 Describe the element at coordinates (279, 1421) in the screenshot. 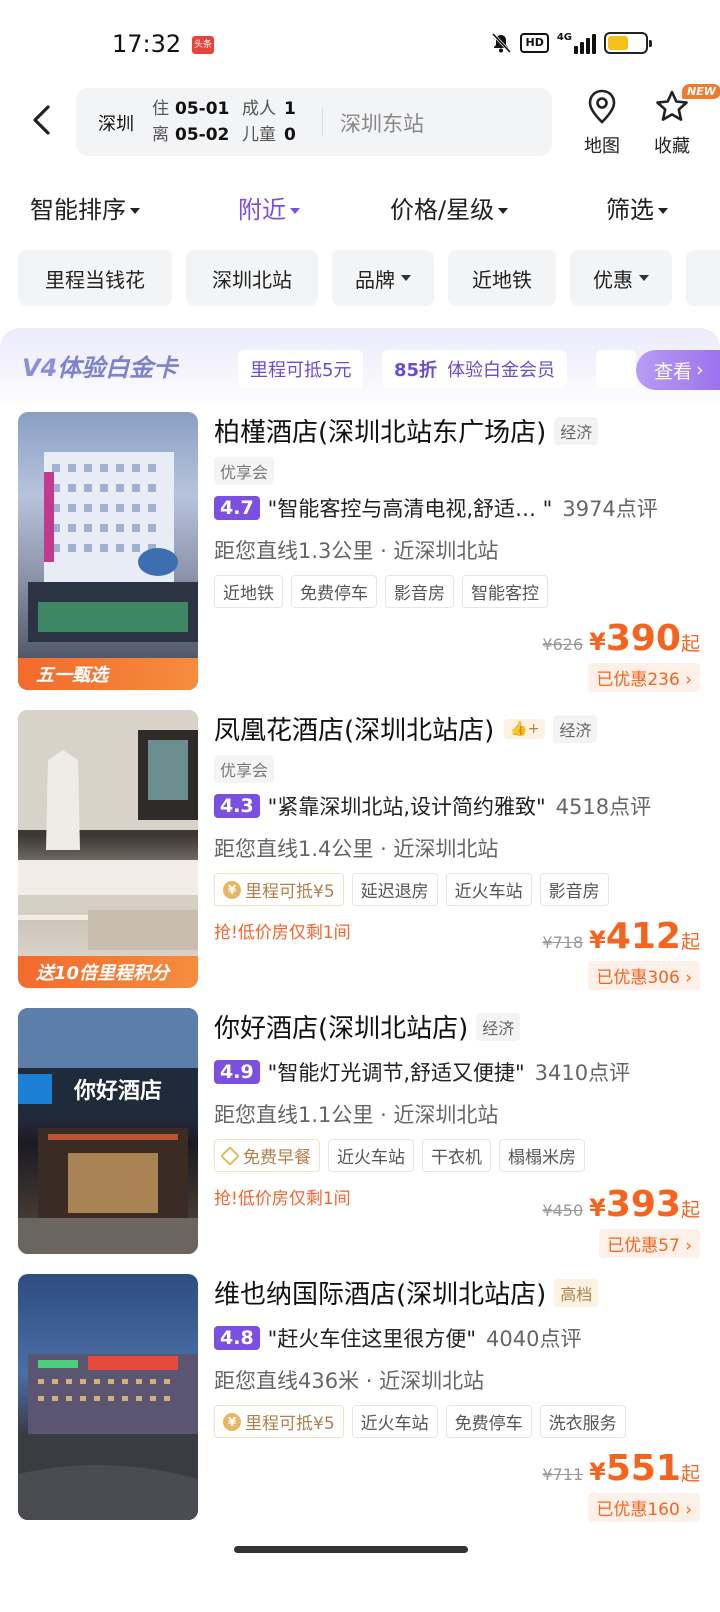

I see `mileage-tag: ¥ 里程可抵¥5` at that location.